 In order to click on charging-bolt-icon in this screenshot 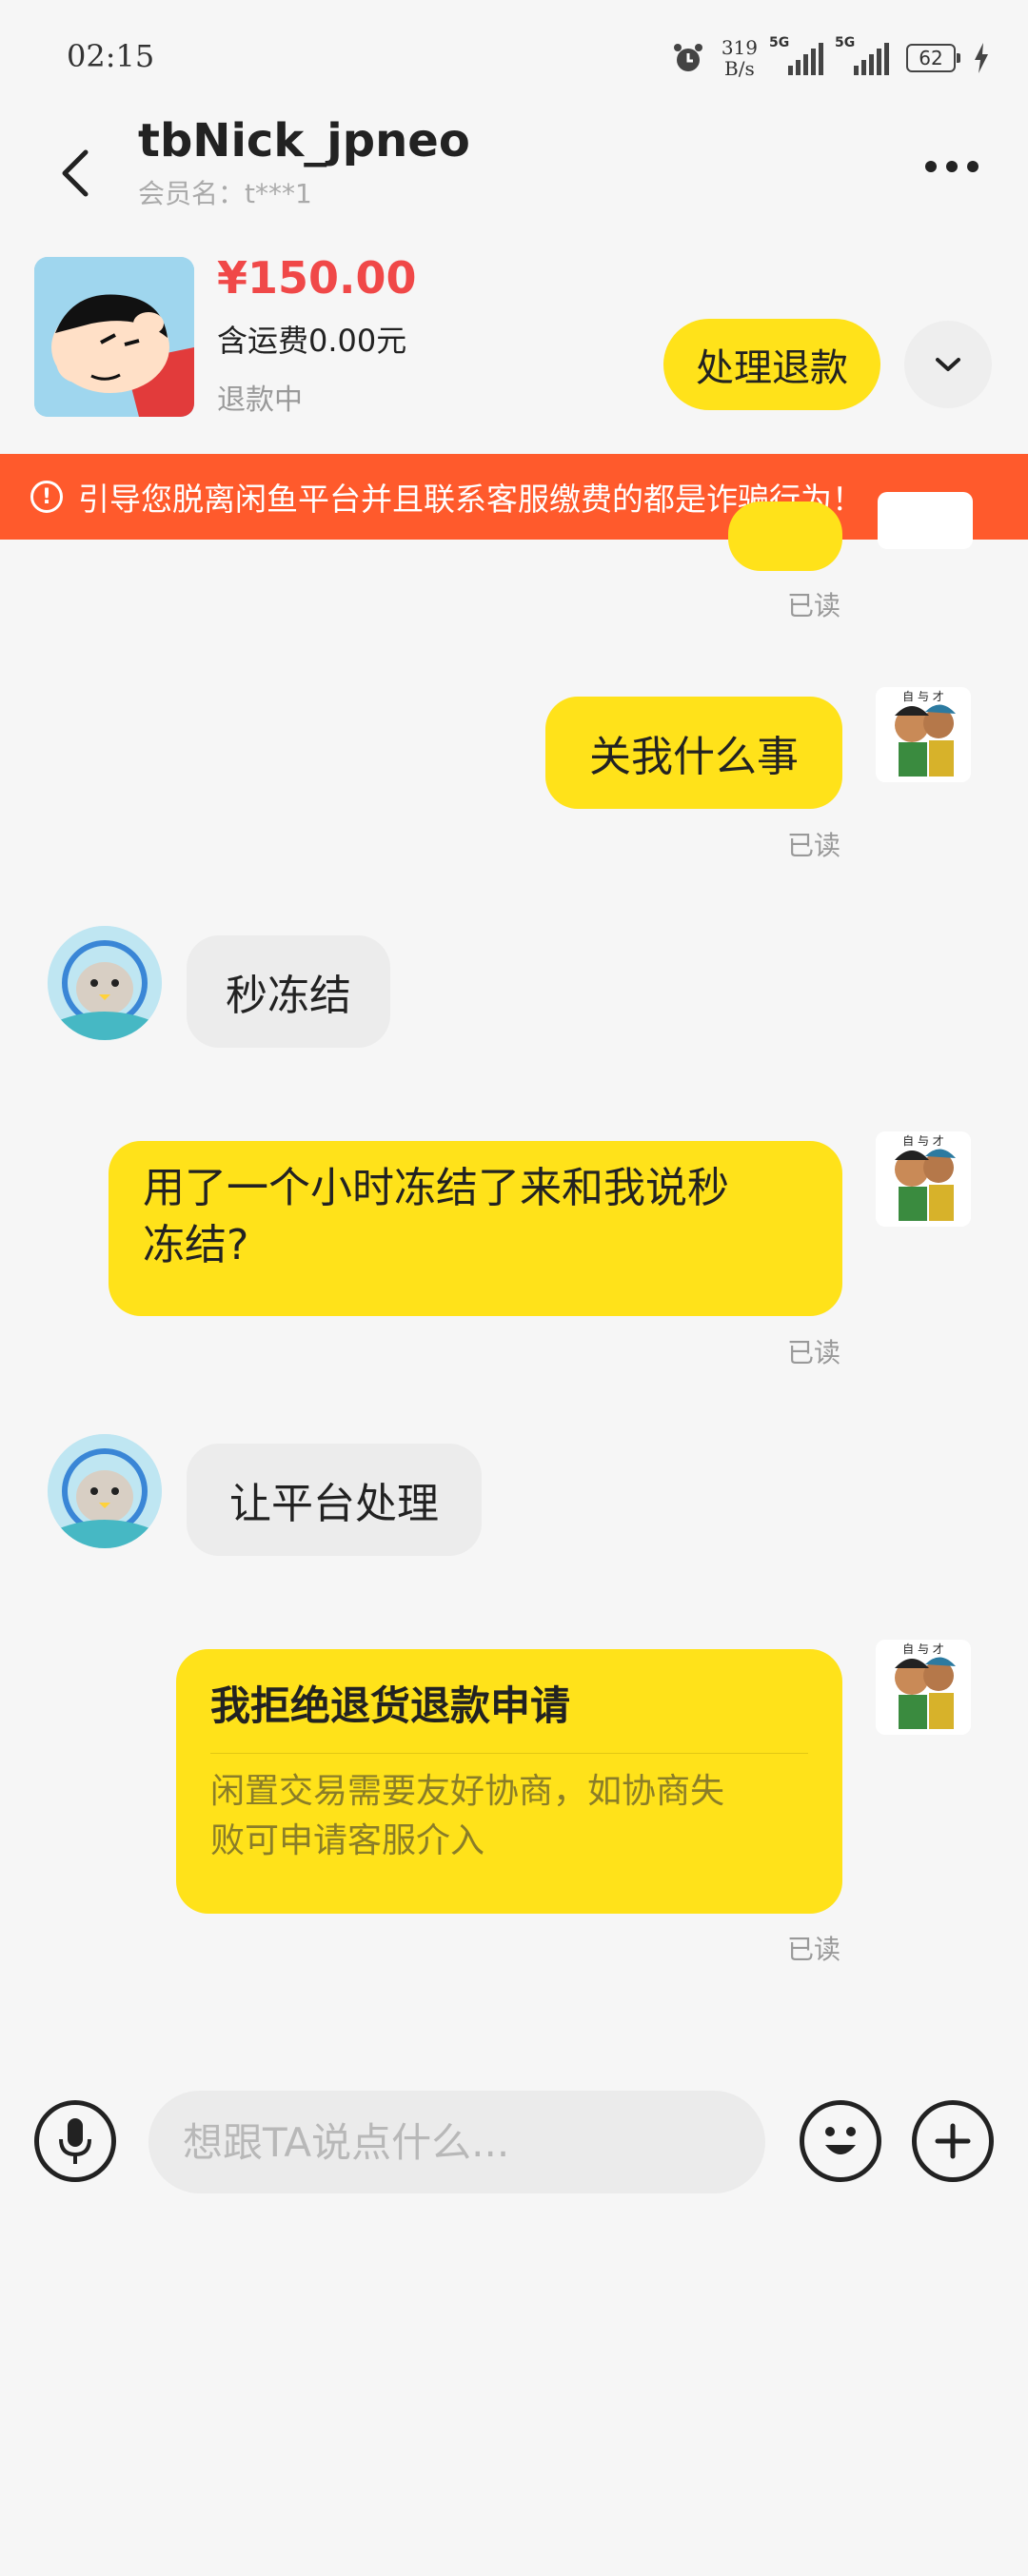, I will do `click(982, 58)`.